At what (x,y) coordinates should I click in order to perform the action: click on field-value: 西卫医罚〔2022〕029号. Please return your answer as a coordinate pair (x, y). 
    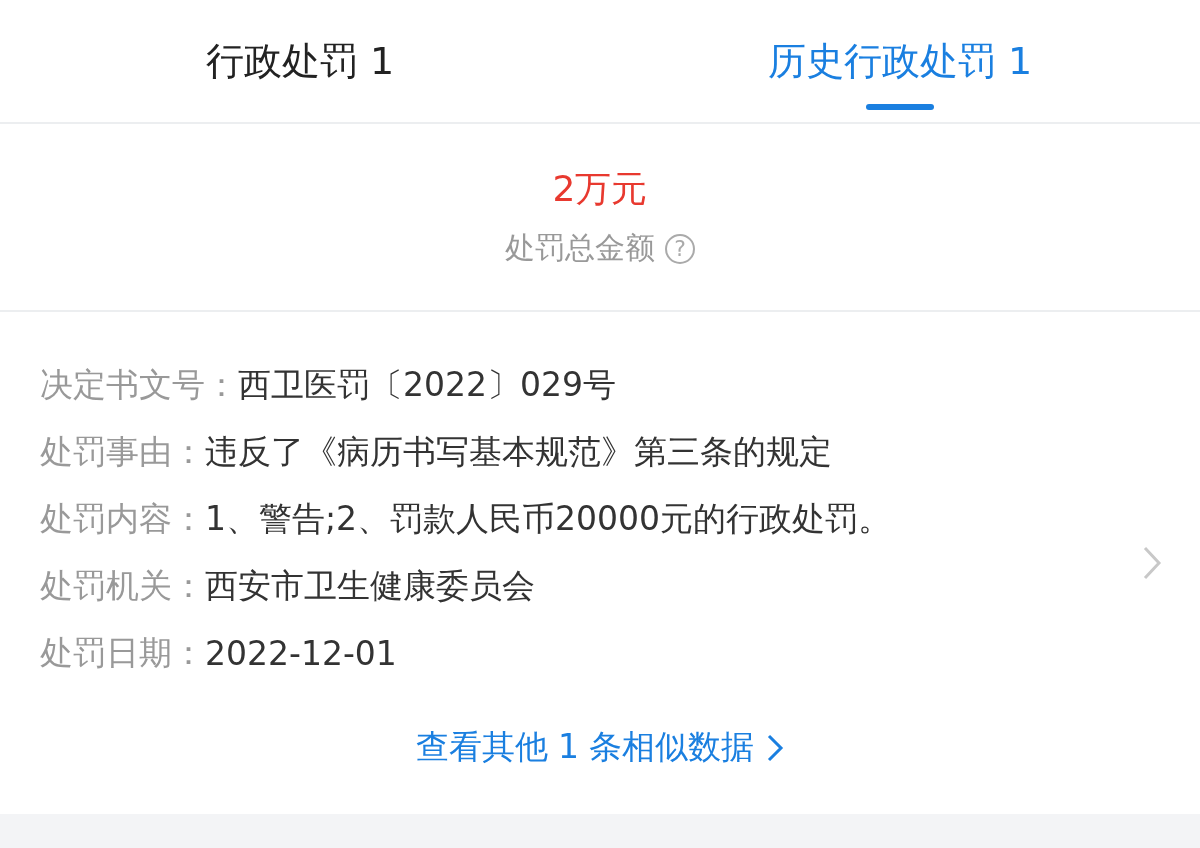
    Looking at the image, I should click on (427, 385).